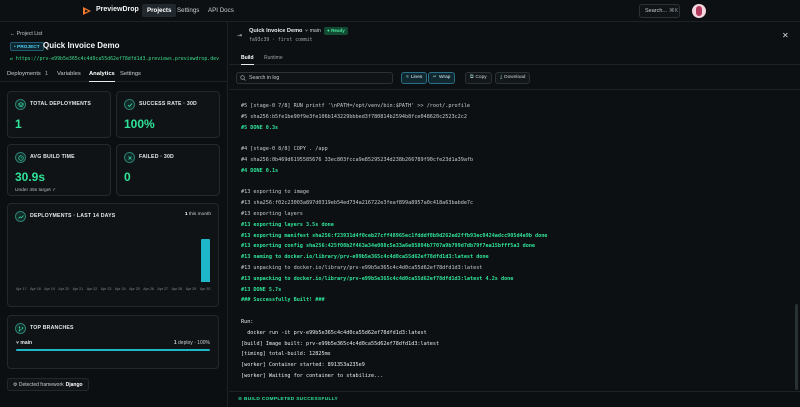 The width and height of the screenshot is (800, 407). Describe the element at coordinates (785, 35) in the screenshot. I see `close-icon: ✕` at that location.